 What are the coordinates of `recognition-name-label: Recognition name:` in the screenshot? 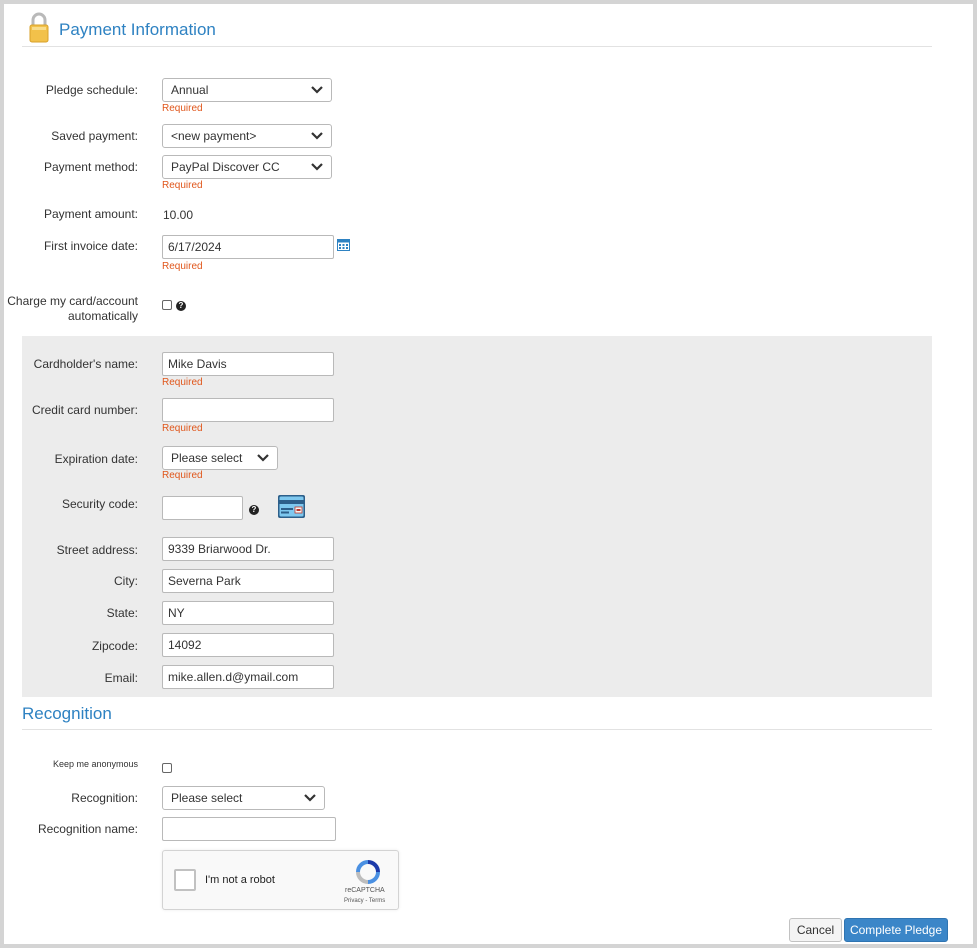 It's located at (87, 829).